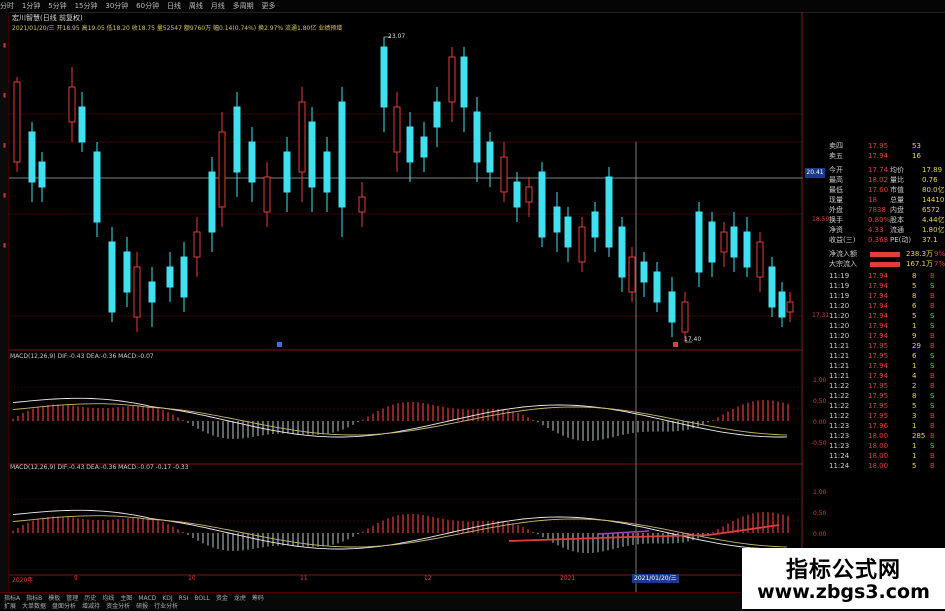  What do you see at coordinates (914, 386) in the screenshot?
I see `tick-volume: 2` at bounding box center [914, 386].